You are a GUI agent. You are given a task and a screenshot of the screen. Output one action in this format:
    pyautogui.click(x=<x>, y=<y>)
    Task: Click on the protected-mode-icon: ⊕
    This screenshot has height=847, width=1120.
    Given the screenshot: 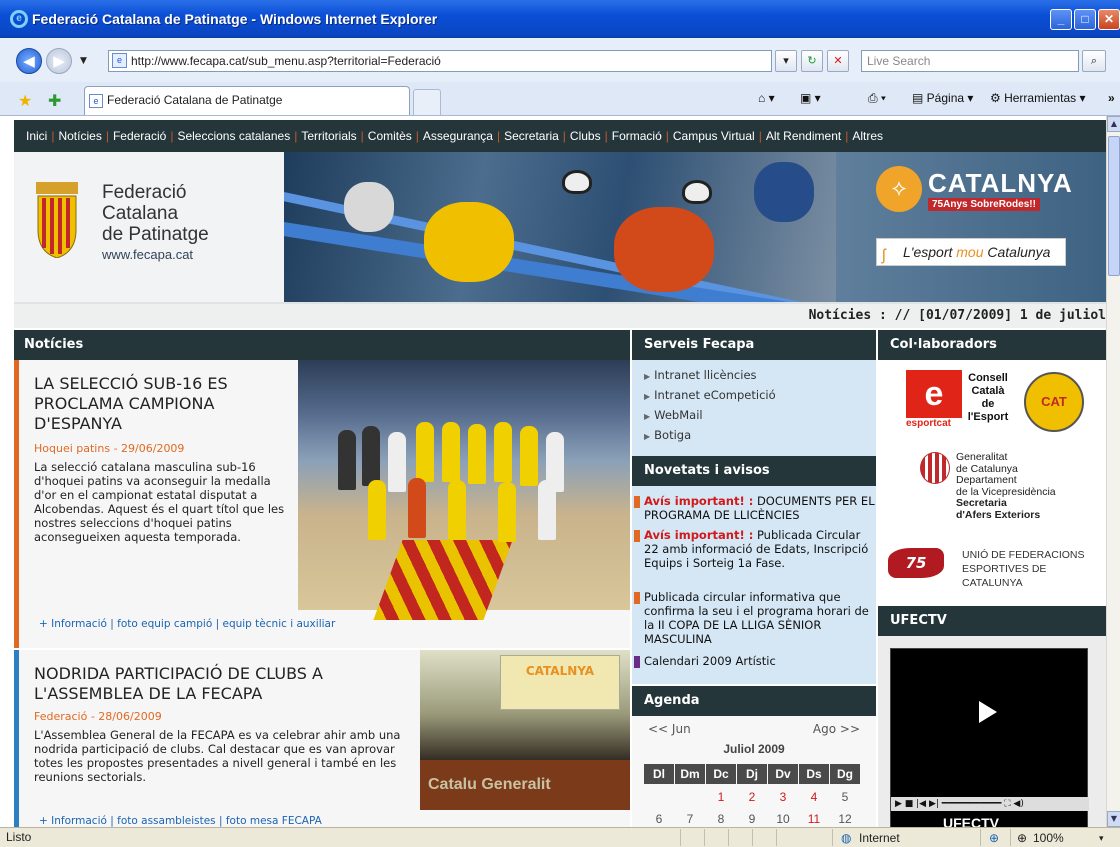 What is the action you would take?
    pyautogui.click(x=994, y=838)
    